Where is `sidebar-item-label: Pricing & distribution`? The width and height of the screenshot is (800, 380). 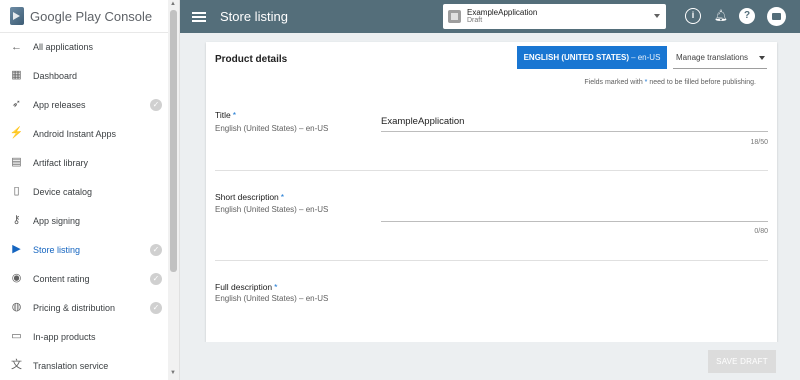 sidebar-item-label: Pricing & distribution is located at coordinates (74, 307).